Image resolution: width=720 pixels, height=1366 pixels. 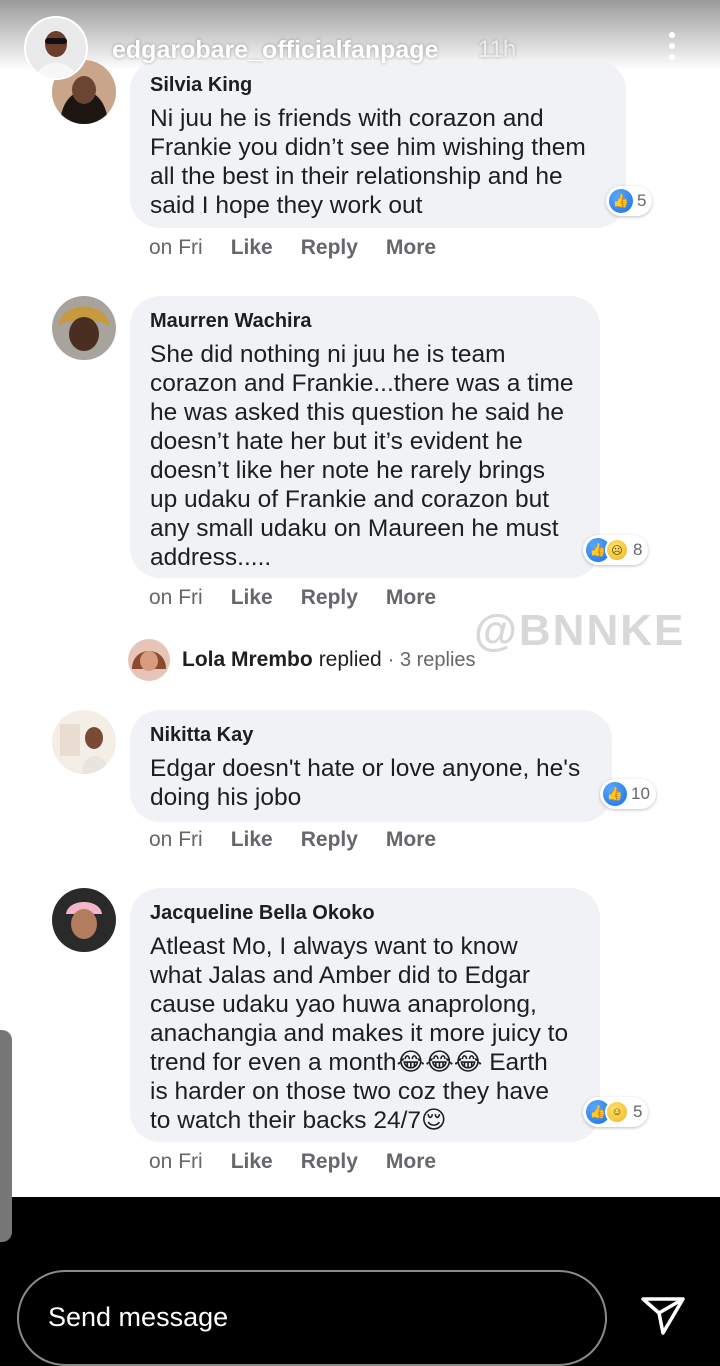 I want to click on more-options-icon, so click(x=672, y=49).